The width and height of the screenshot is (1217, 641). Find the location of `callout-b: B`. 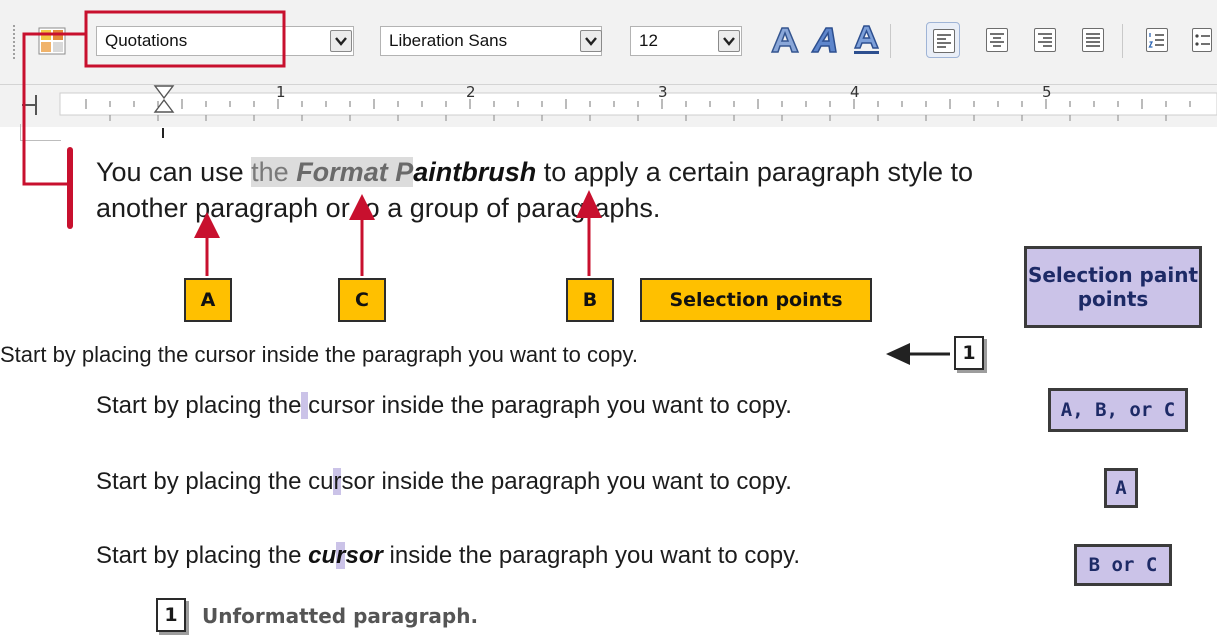

callout-b: B is located at coordinates (590, 300).